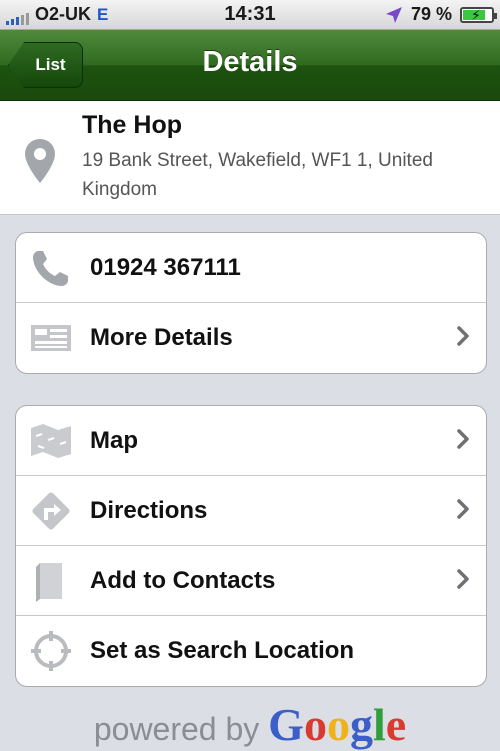 Image resolution: width=500 pixels, height=751 pixels. I want to click on contacts-book-icon, so click(49, 582).